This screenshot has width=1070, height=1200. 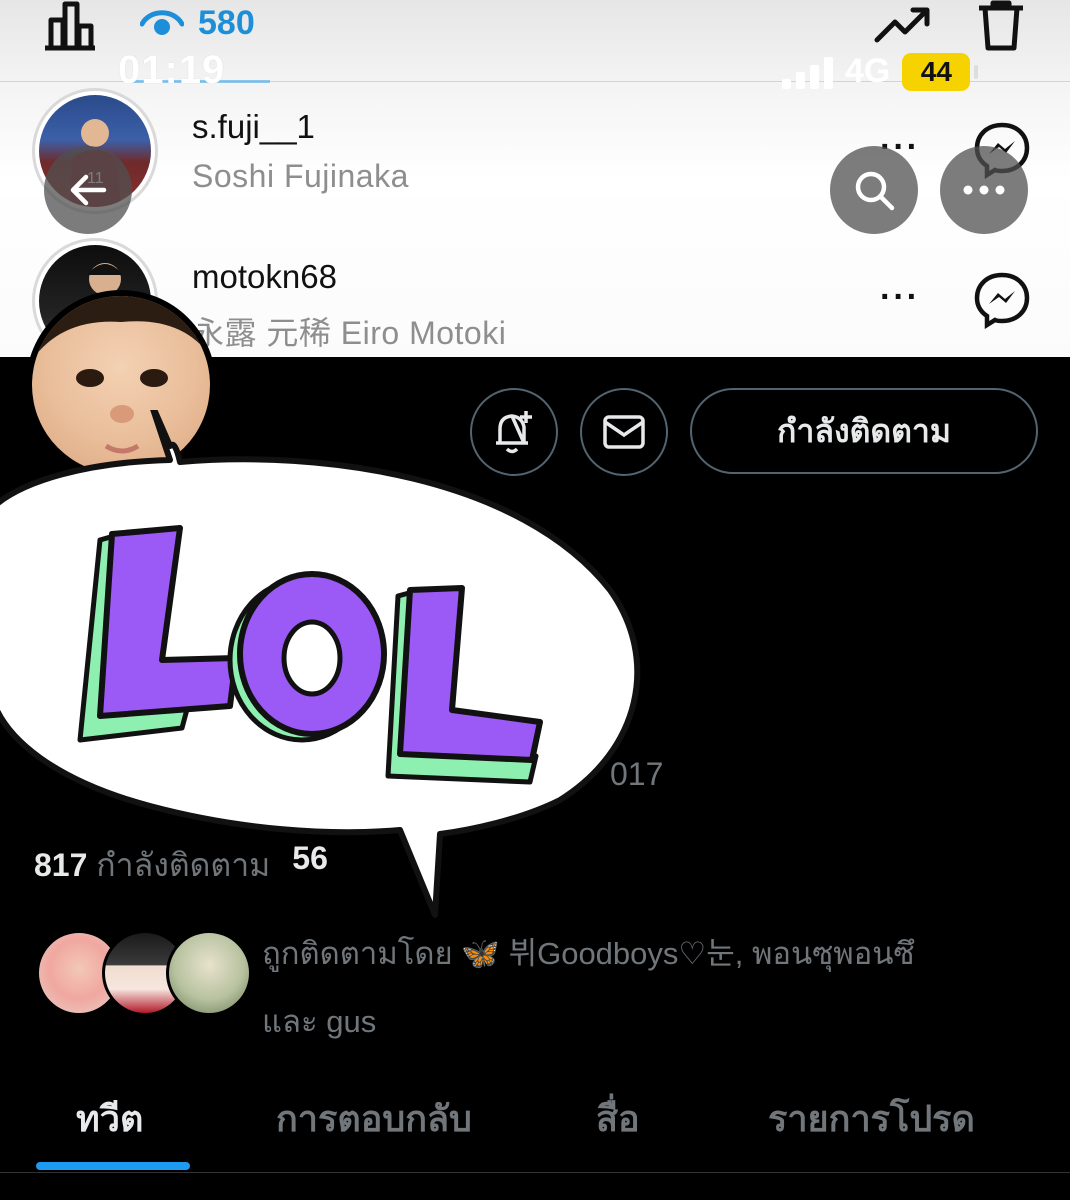 I want to click on more-dots-icon, so click(x=984, y=190).